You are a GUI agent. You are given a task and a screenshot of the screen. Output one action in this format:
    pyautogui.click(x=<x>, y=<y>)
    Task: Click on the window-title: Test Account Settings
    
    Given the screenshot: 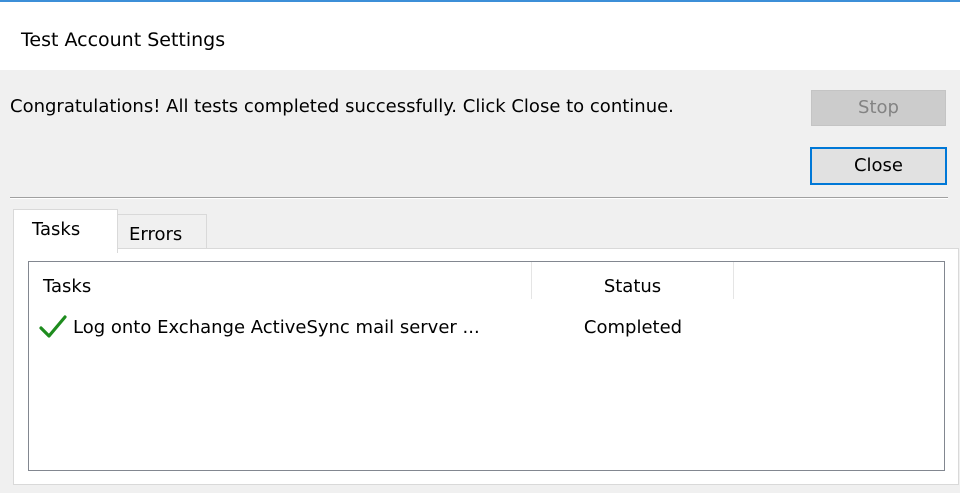 What is the action you would take?
    pyautogui.click(x=123, y=40)
    